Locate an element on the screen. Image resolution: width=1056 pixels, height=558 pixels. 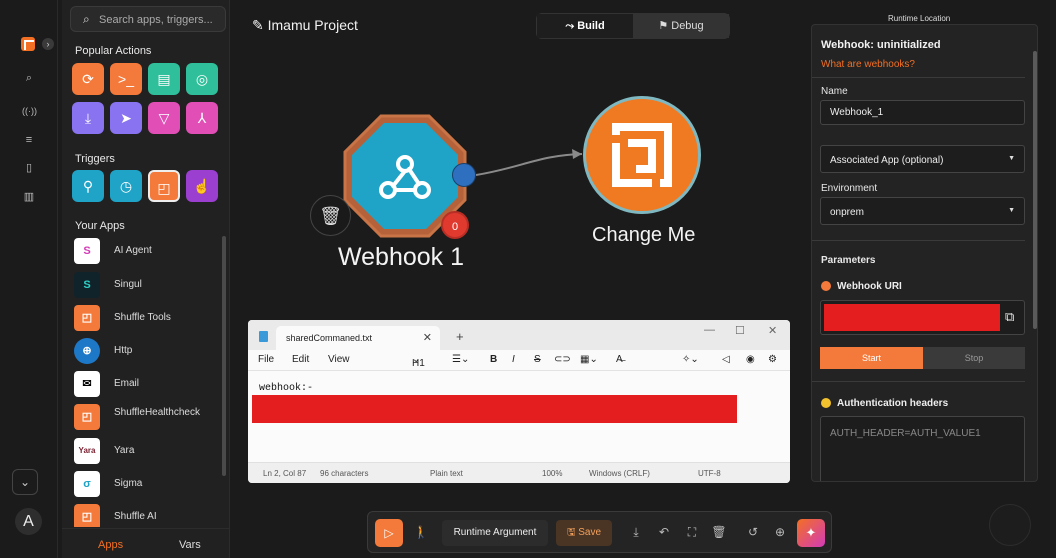
notepad-tab: sharedCommaned.txt ✕ is located at coordinates (358, 338).